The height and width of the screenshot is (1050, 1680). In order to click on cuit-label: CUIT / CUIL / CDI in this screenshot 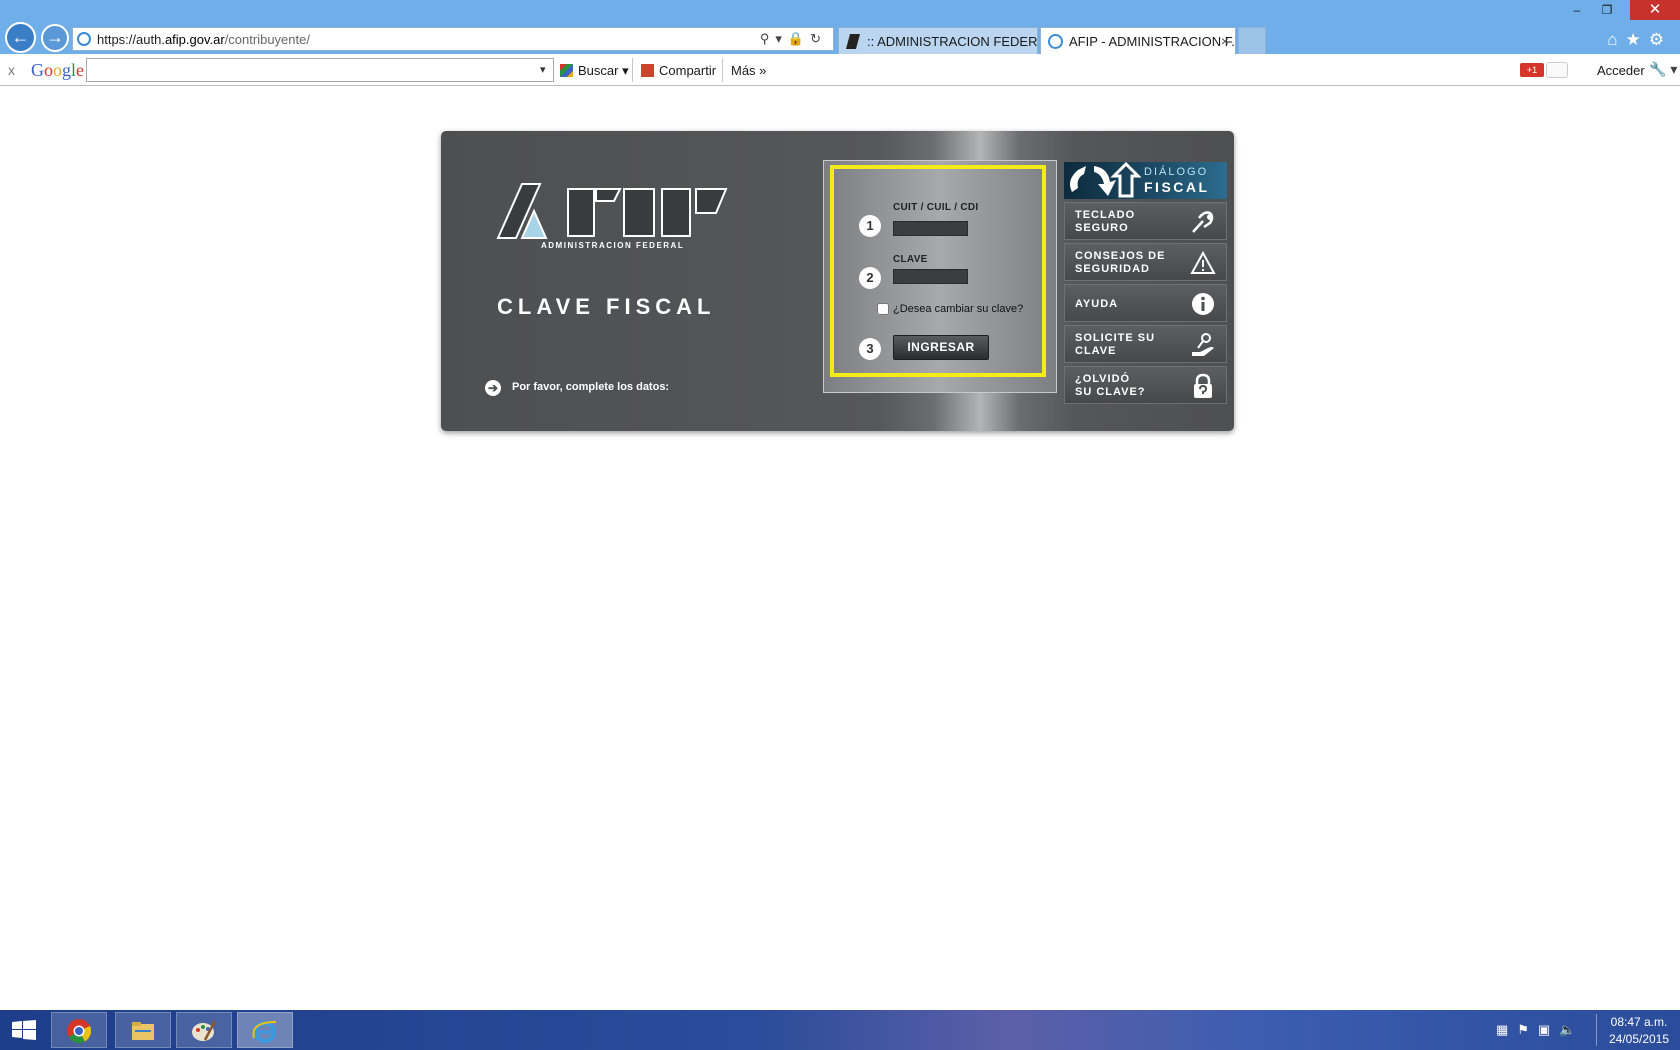, I will do `click(936, 207)`.